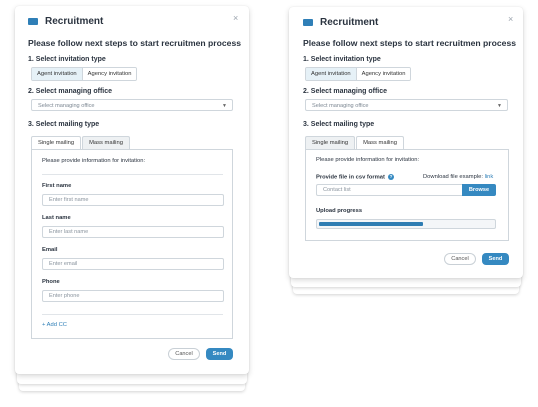  I want to click on upload-progress-fill, so click(371, 224).